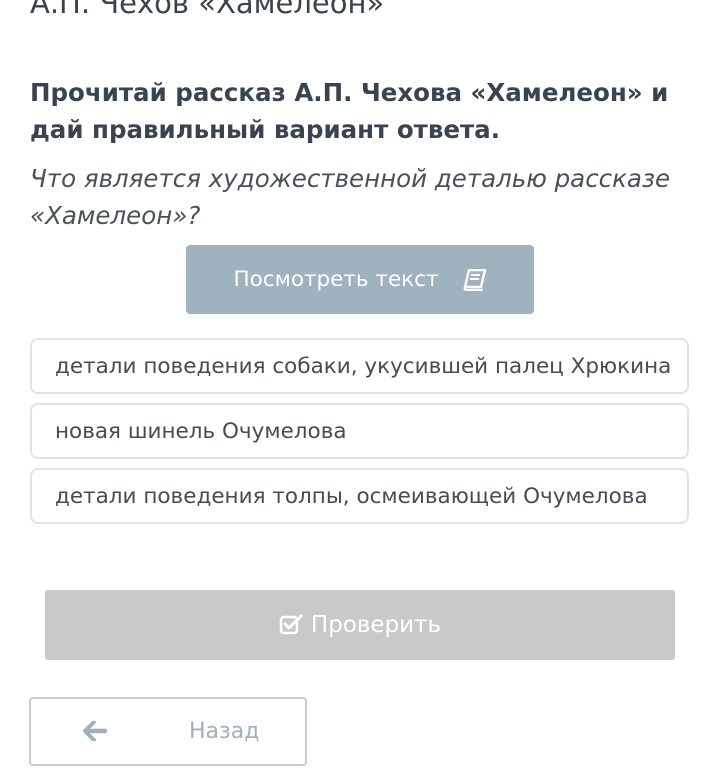 This screenshot has width=720, height=771. What do you see at coordinates (336, 279) in the screenshot?
I see `view-text-label: Посмотреть текст` at bounding box center [336, 279].